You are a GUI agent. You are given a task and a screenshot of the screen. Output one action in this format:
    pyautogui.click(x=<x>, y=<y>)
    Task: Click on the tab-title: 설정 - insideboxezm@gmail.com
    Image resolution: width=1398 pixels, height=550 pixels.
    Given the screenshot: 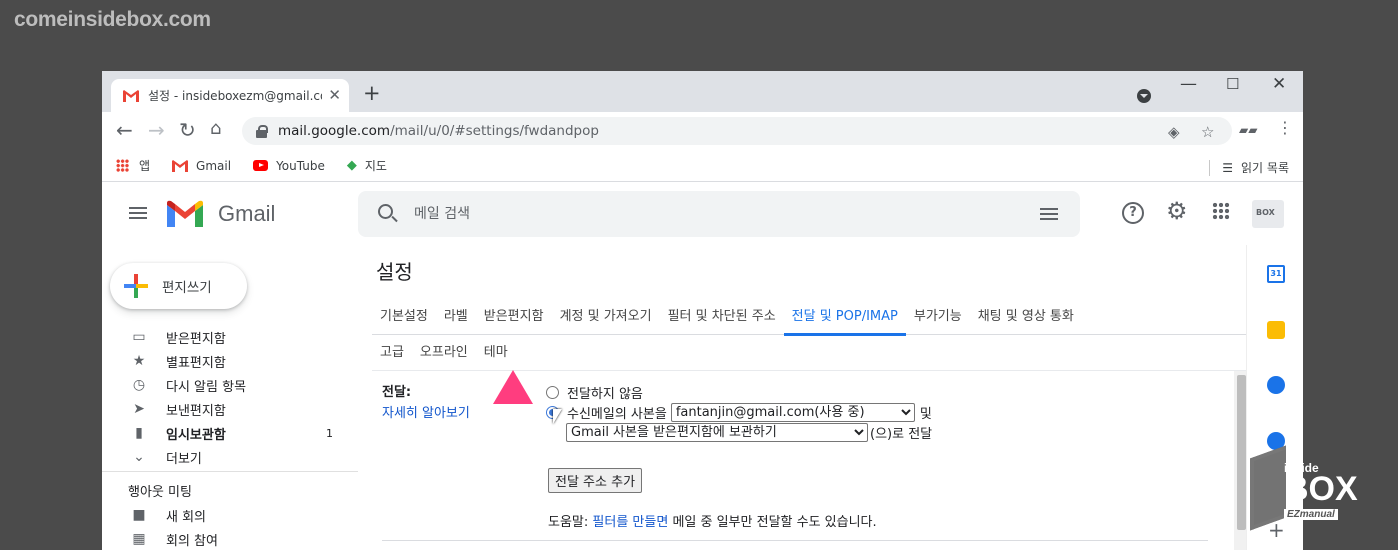 What is the action you would take?
    pyautogui.click(x=235, y=96)
    